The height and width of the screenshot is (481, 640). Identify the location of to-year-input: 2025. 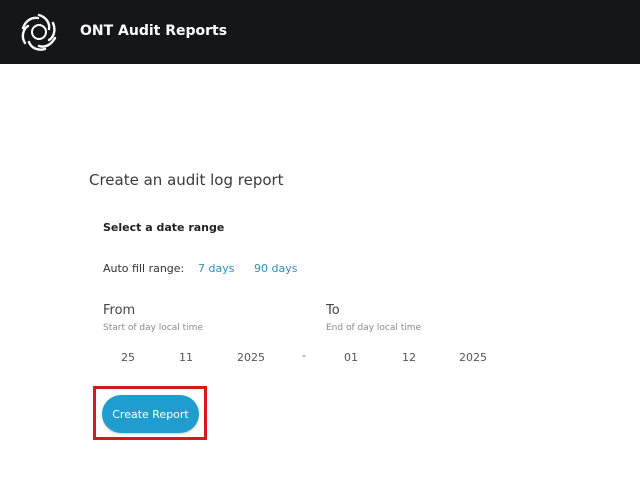
(473, 358).